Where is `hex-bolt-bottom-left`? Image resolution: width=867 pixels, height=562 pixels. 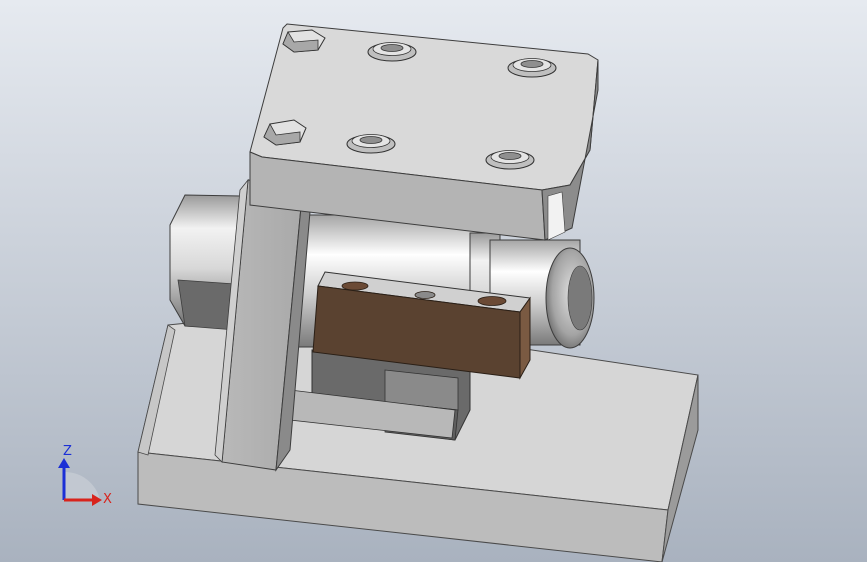 hex-bolt-bottom-left is located at coordinates (285, 132).